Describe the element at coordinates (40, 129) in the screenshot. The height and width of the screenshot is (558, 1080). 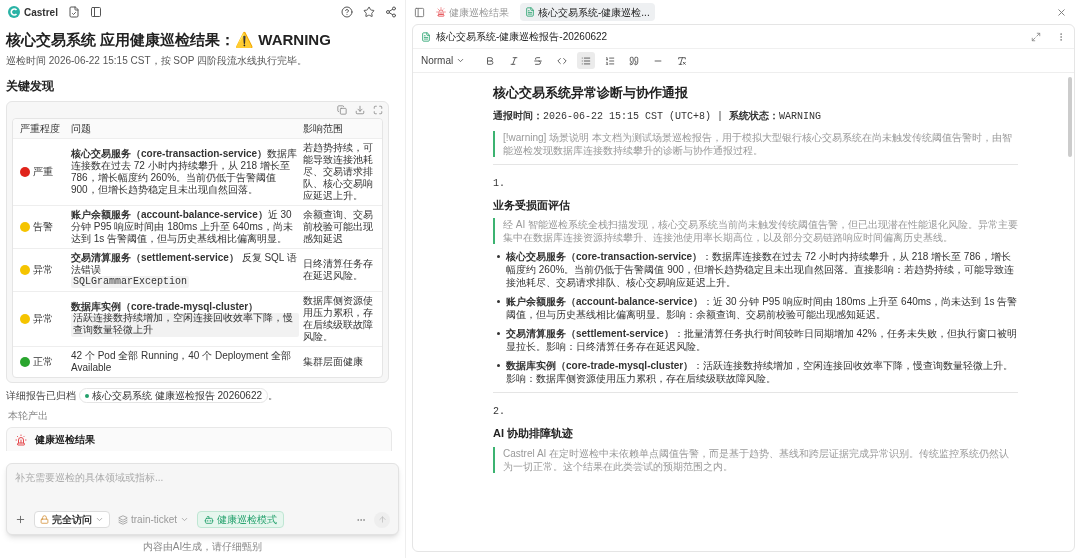
I see `column-header: 严重程度` at that location.